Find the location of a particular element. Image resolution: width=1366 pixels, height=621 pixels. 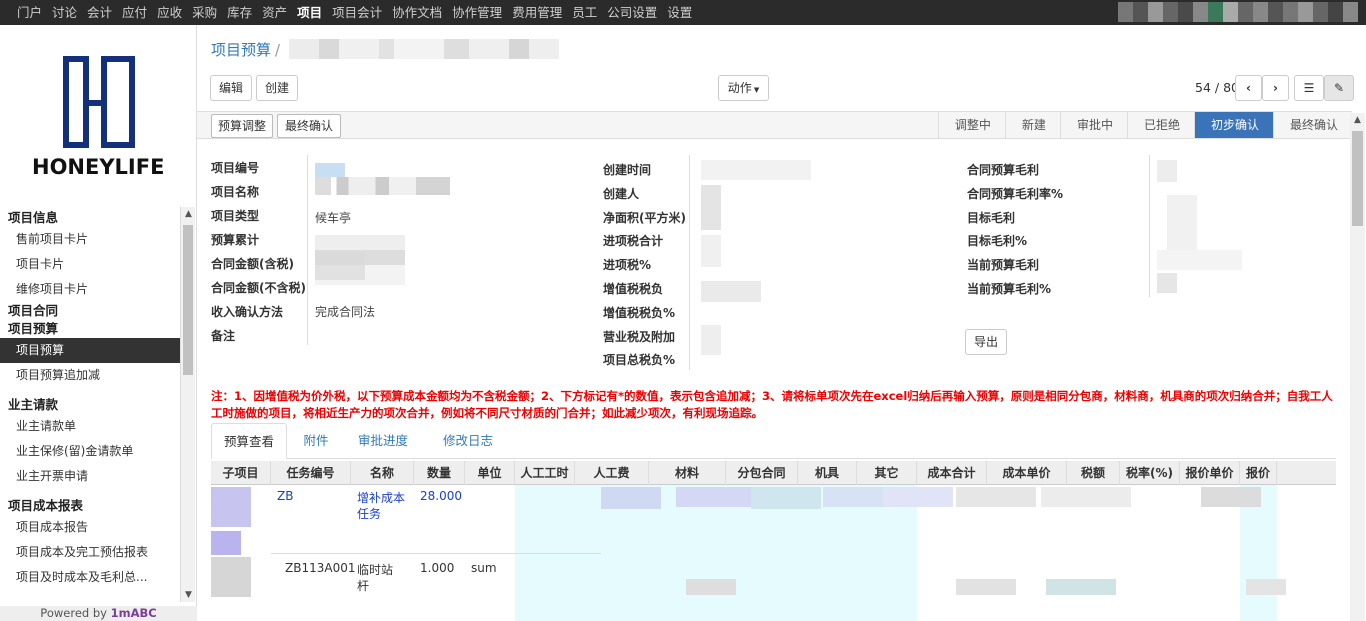

topnav-item: 项目会计 is located at coordinates (357, 12).